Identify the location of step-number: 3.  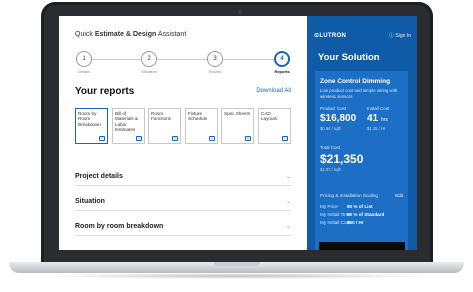
(215, 59).